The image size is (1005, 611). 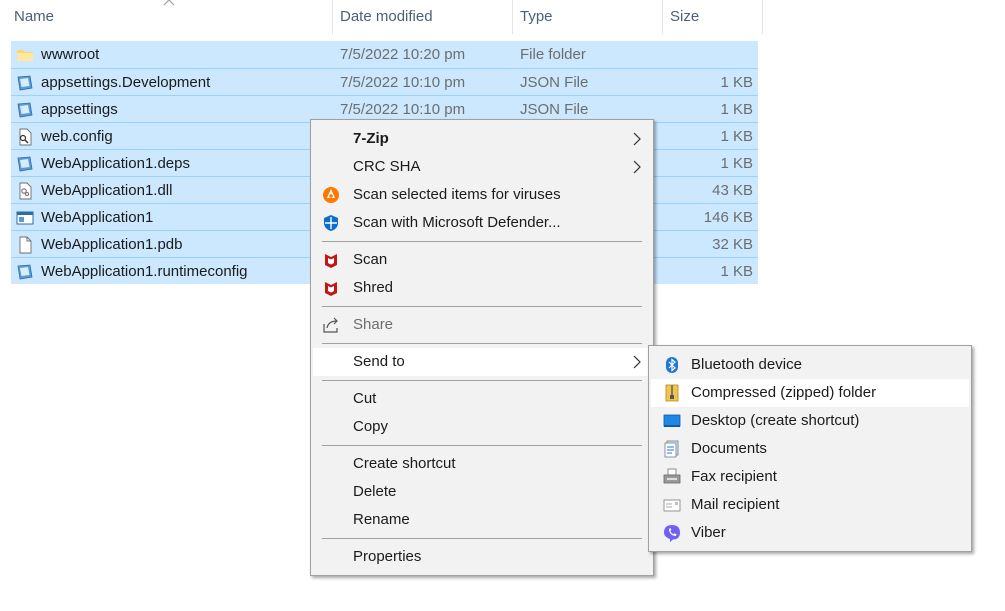 I want to click on menu-item-copy: Copy, so click(x=482, y=427).